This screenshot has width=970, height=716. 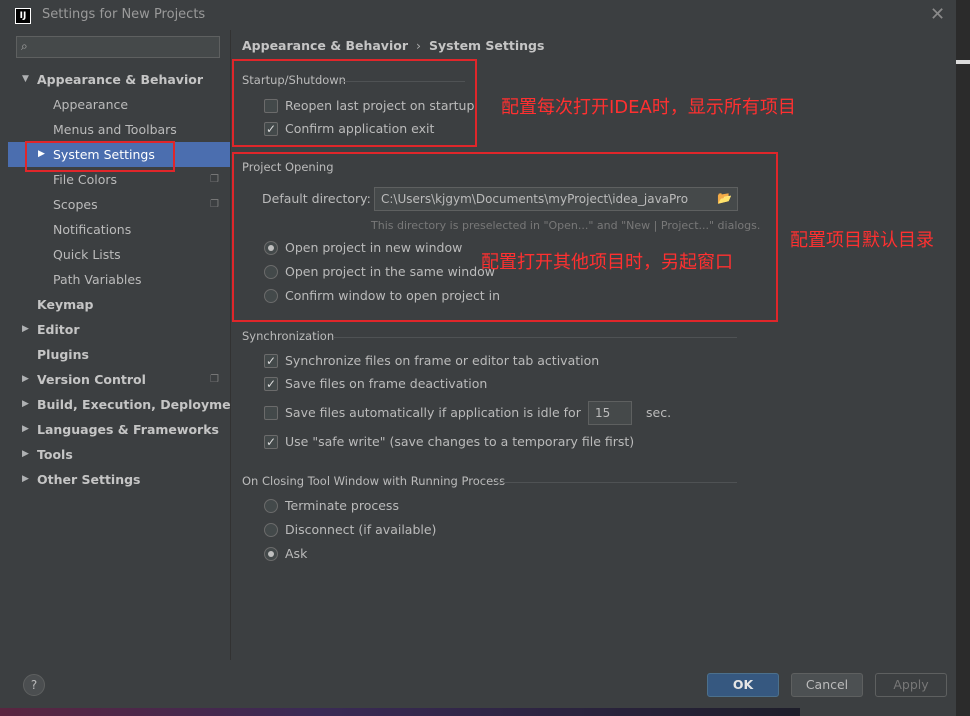 I want to click on sidebar-item-appearance-behavior: ▼ Appearance & Behavior, so click(x=115, y=79).